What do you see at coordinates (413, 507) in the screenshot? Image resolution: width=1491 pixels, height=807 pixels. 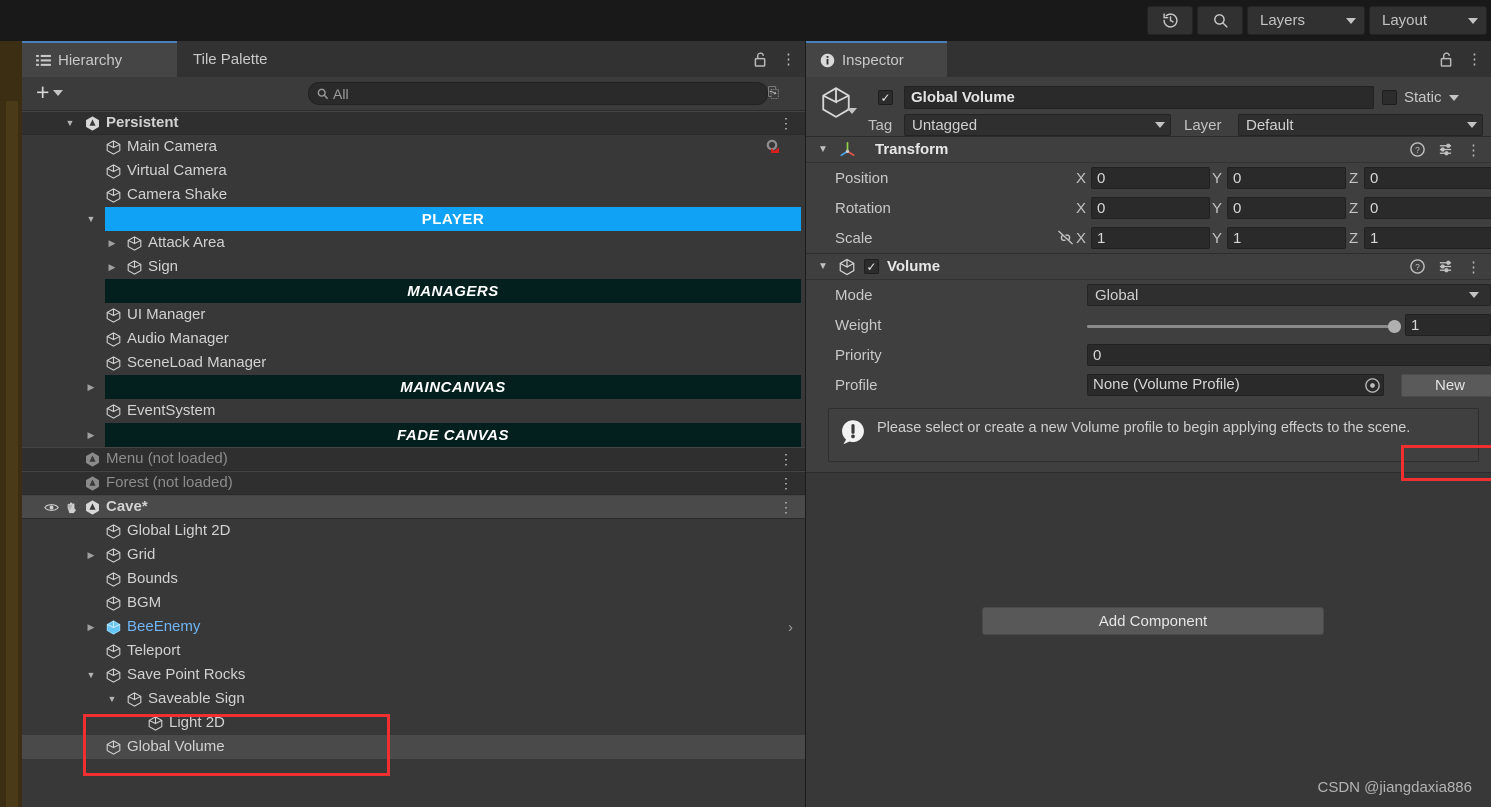 I see `hierarchy-scene-row: ▼ Cave* ⋮` at bounding box center [413, 507].